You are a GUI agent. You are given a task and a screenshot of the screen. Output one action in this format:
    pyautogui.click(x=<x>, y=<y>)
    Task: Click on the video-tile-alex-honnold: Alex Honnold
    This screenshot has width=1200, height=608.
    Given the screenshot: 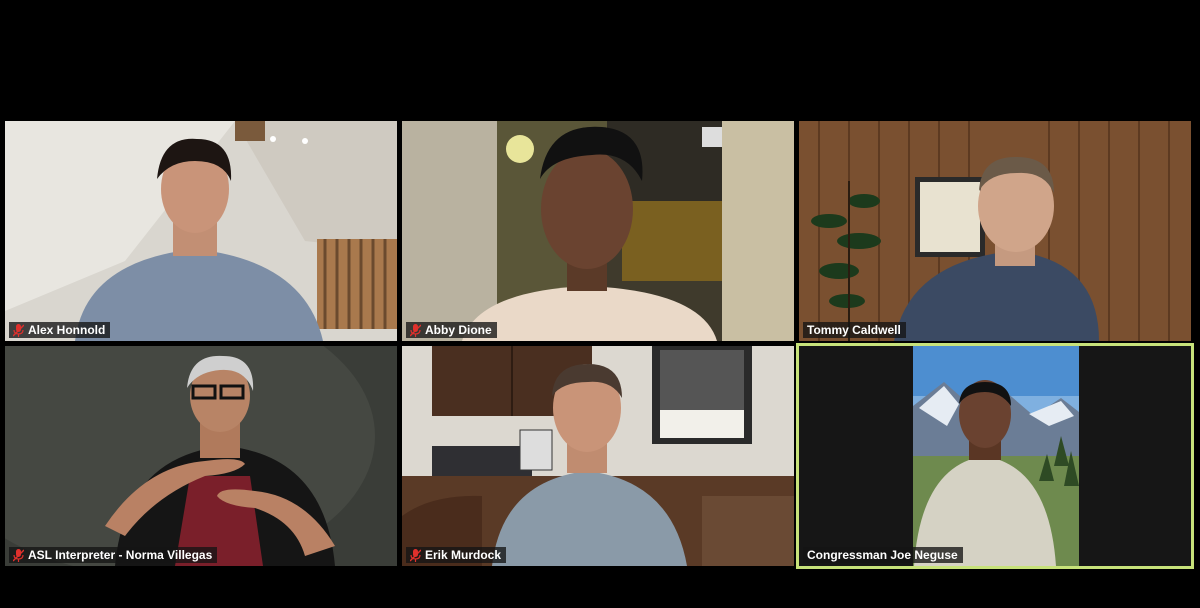 What is the action you would take?
    pyautogui.click(x=201, y=231)
    